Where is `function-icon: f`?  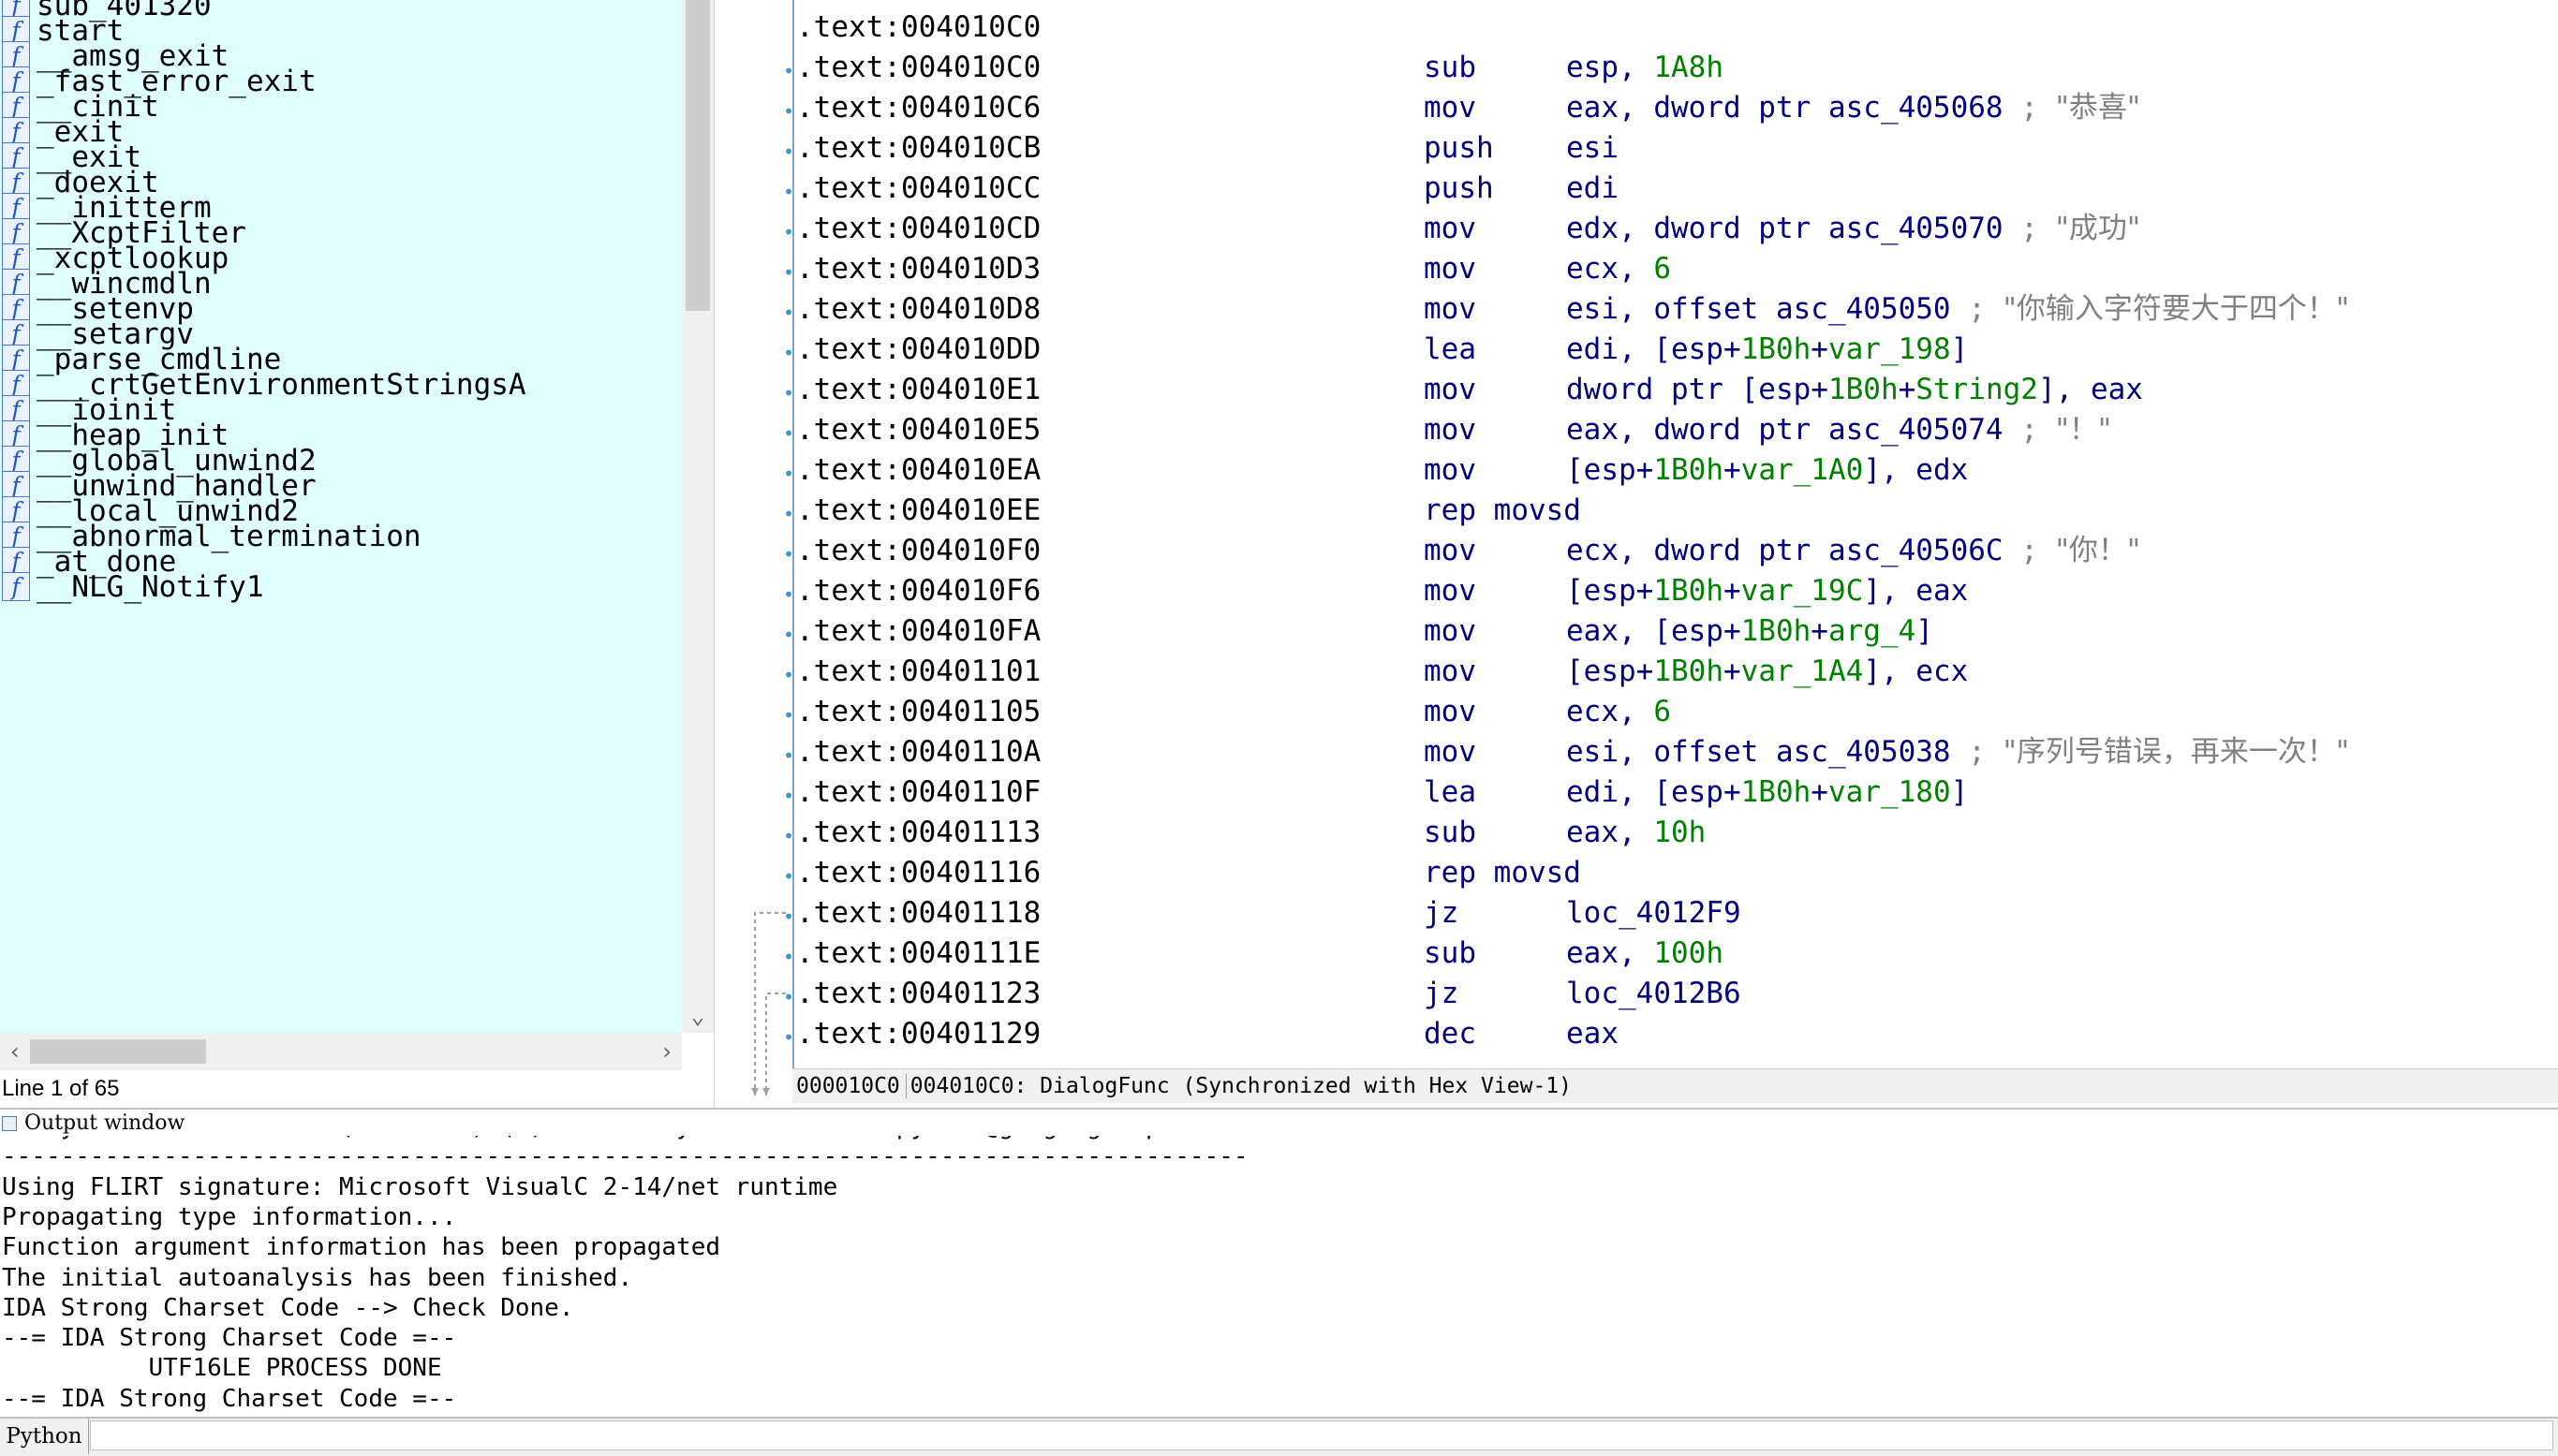 function-icon: f is located at coordinates (16, 586).